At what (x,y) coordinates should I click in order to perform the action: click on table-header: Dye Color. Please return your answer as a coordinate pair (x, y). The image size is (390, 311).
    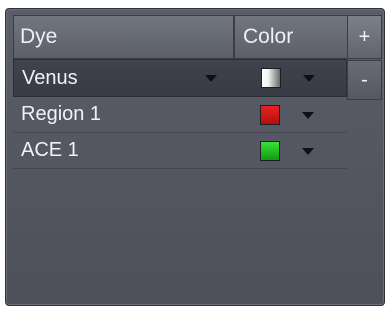
    Looking at the image, I should click on (180, 37).